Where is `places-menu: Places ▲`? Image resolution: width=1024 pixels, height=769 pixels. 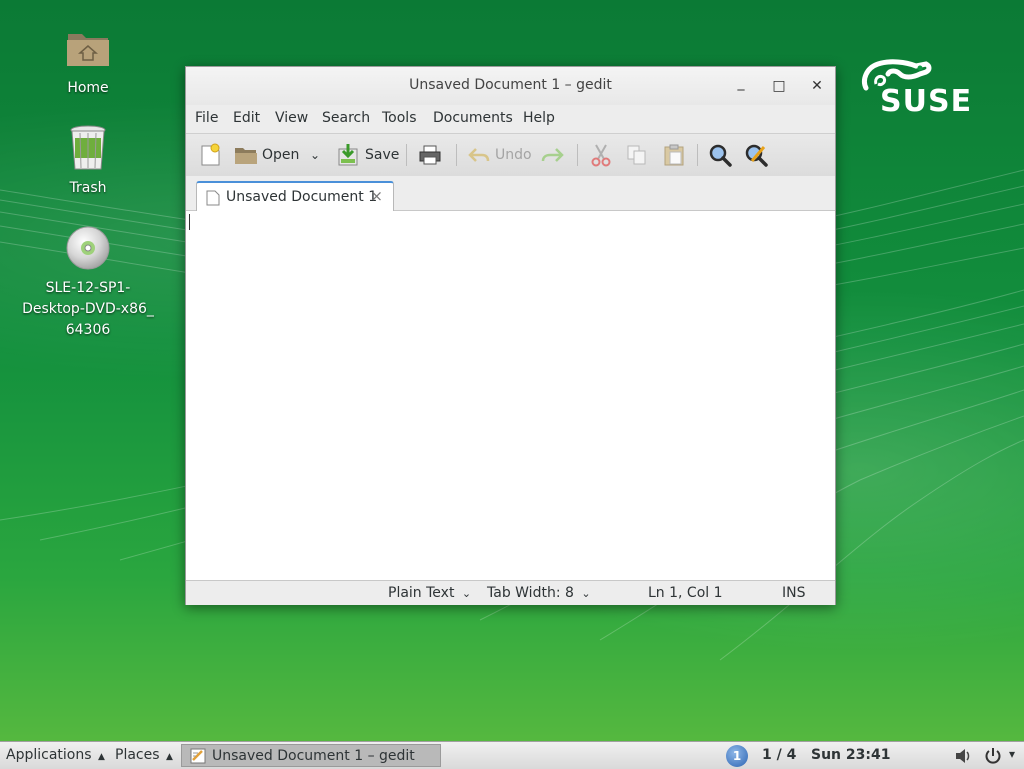 places-menu: Places ▲ is located at coordinates (144, 755).